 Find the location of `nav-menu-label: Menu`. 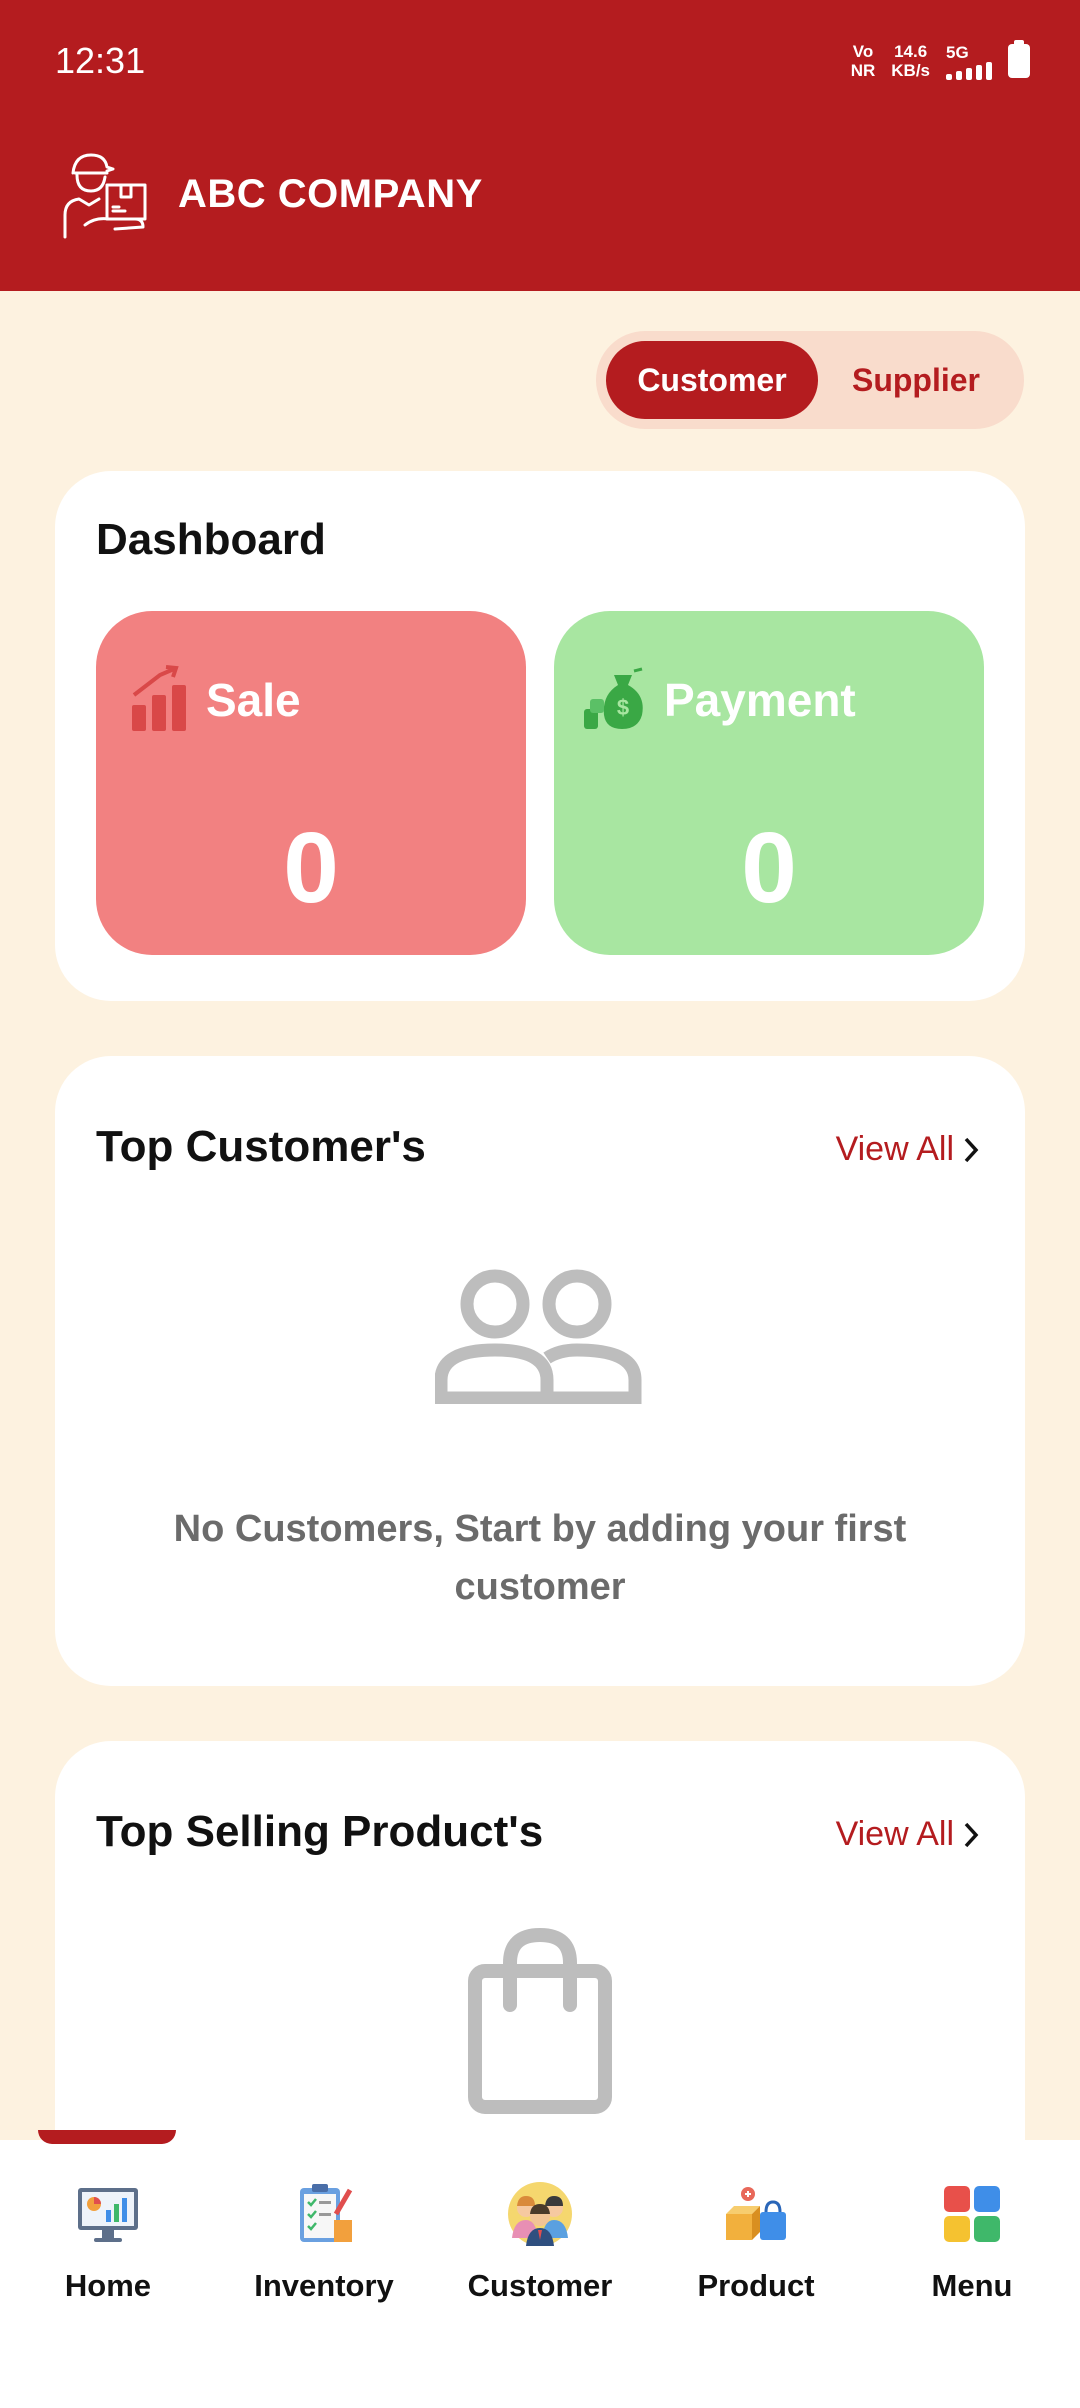

nav-menu-label: Menu is located at coordinates (972, 2285).